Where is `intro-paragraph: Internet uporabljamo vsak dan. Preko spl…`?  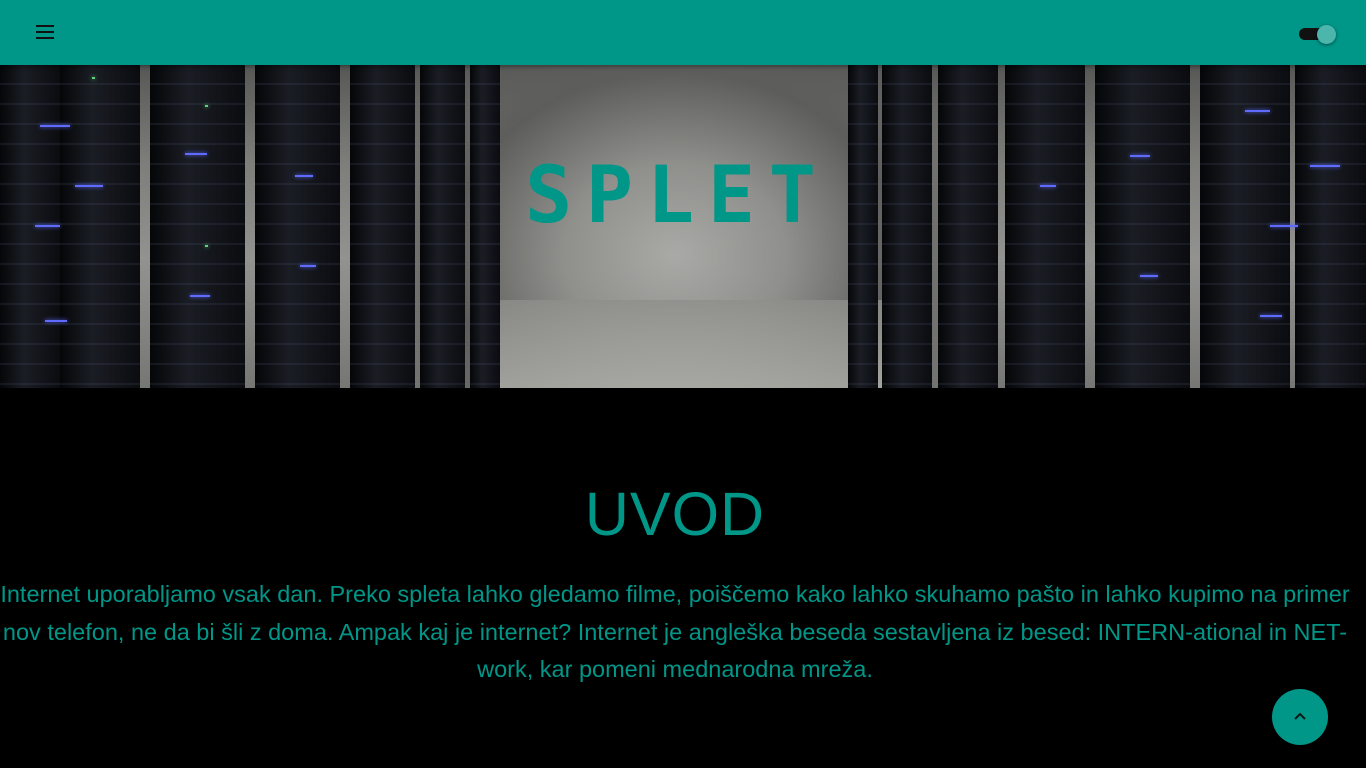 intro-paragraph: Internet uporabljamo vsak dan. Preko spl… is located at coordinates (675, 631).